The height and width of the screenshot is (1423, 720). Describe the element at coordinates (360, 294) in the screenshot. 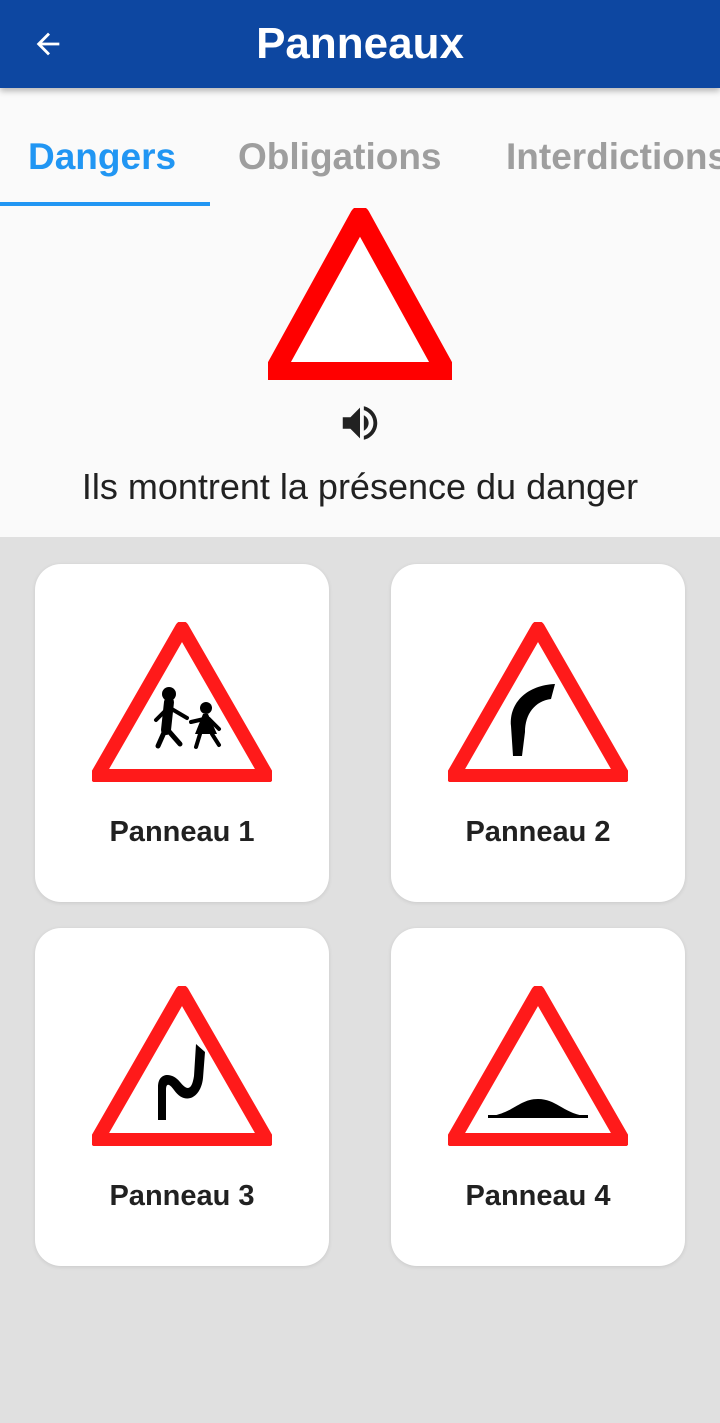

I see `danger-triangle-icon` at that location.